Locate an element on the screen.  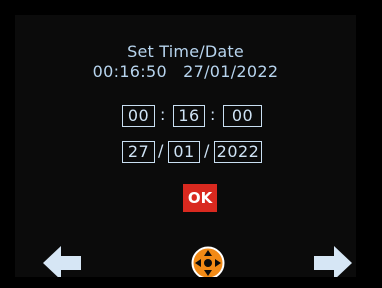
navigation-pad-button is located at coordinates (208, 261).